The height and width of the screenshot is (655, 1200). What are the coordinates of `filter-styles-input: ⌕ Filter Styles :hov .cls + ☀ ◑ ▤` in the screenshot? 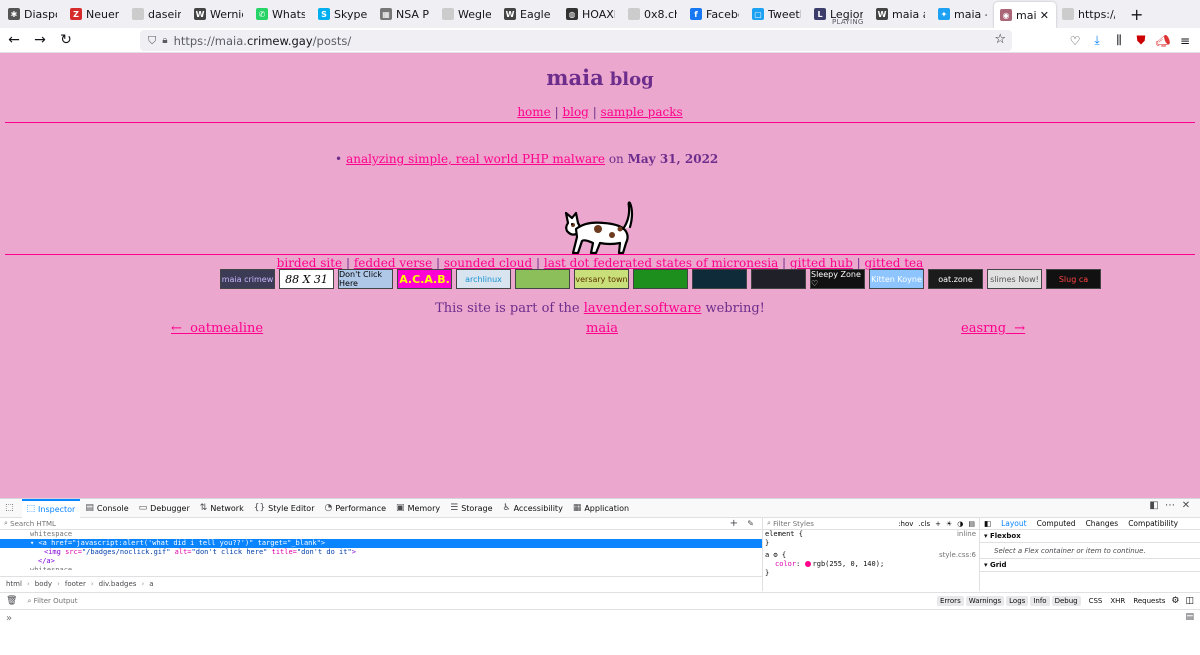 It's located at (871, 524).